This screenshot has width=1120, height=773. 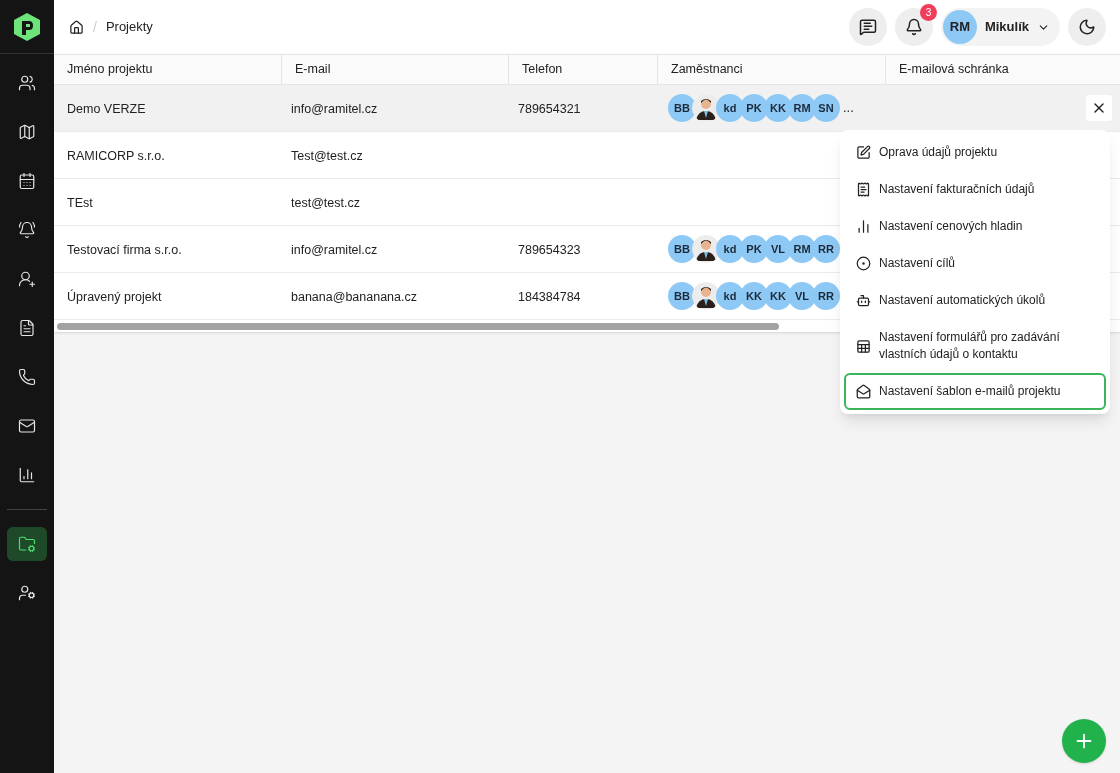 What do you see at coordinates (863, 391) in the screenshot?
I see `envelope-icon` at bounding box center [863, 391].